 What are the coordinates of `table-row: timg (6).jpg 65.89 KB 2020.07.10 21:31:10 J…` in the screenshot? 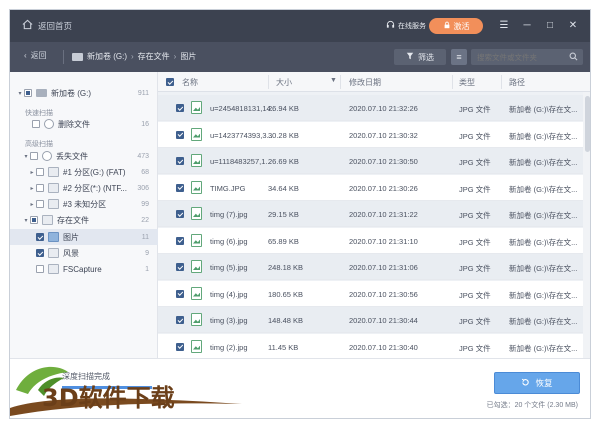 It's located at (370, 240).